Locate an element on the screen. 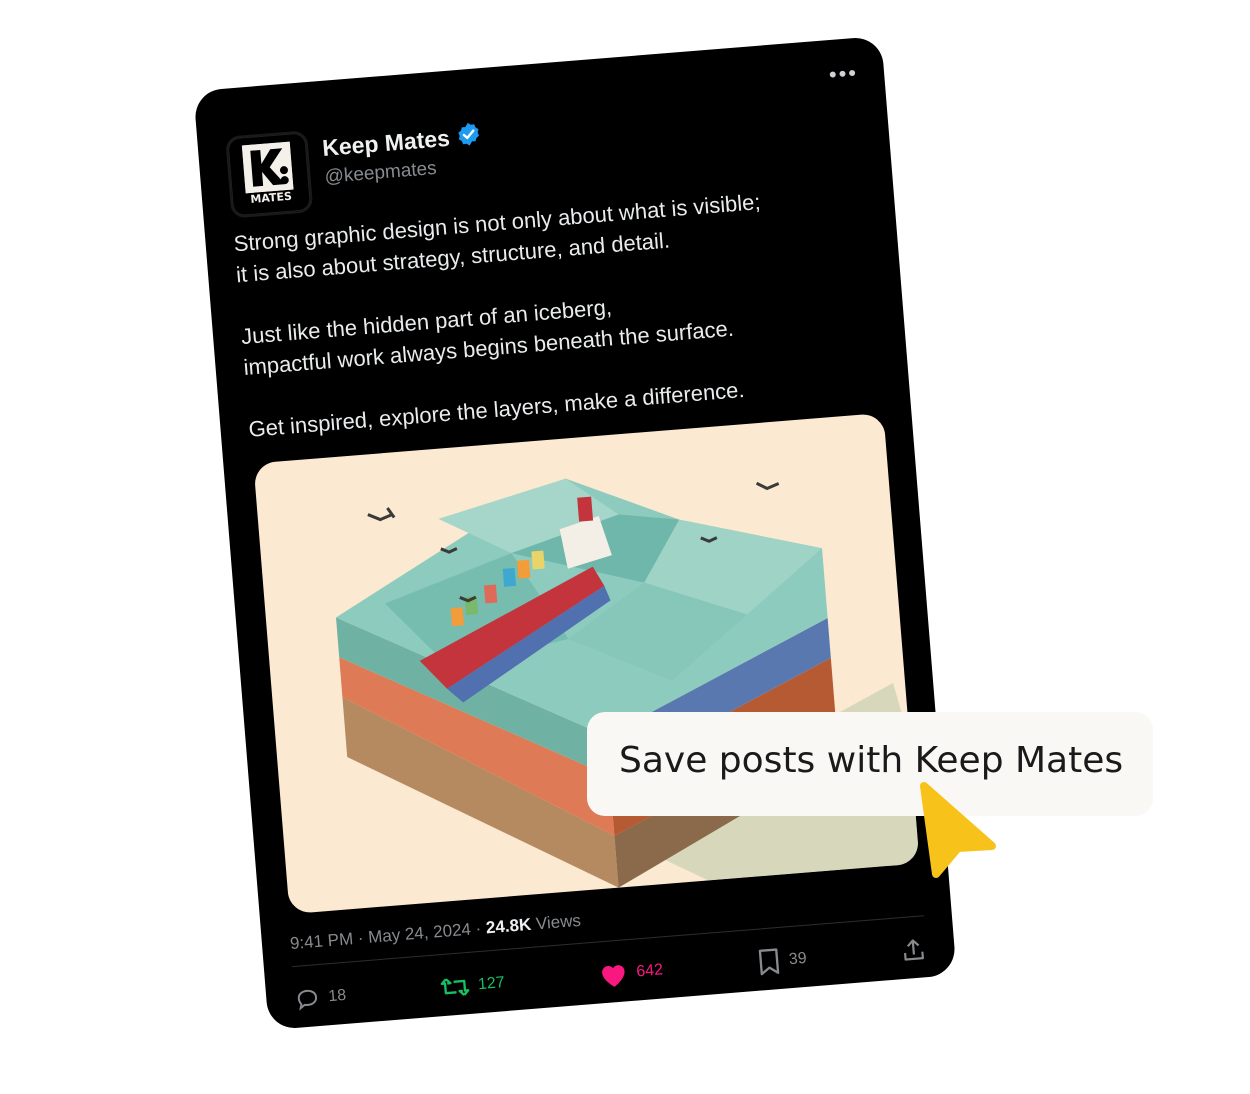  repost-button: 127 is located at coordinates (472, 985).